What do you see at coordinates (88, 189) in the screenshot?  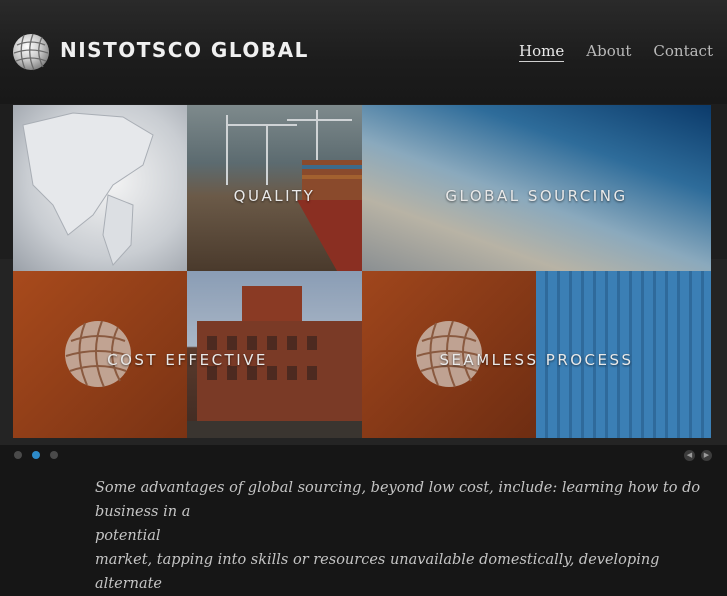 I see `map-graphic` at bounding box center [88, 189].